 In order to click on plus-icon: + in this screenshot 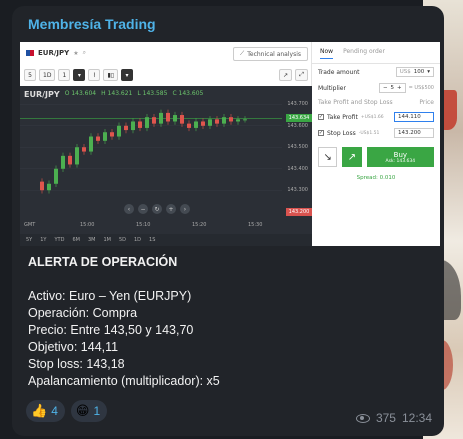, I will do `click(399, 88)`.